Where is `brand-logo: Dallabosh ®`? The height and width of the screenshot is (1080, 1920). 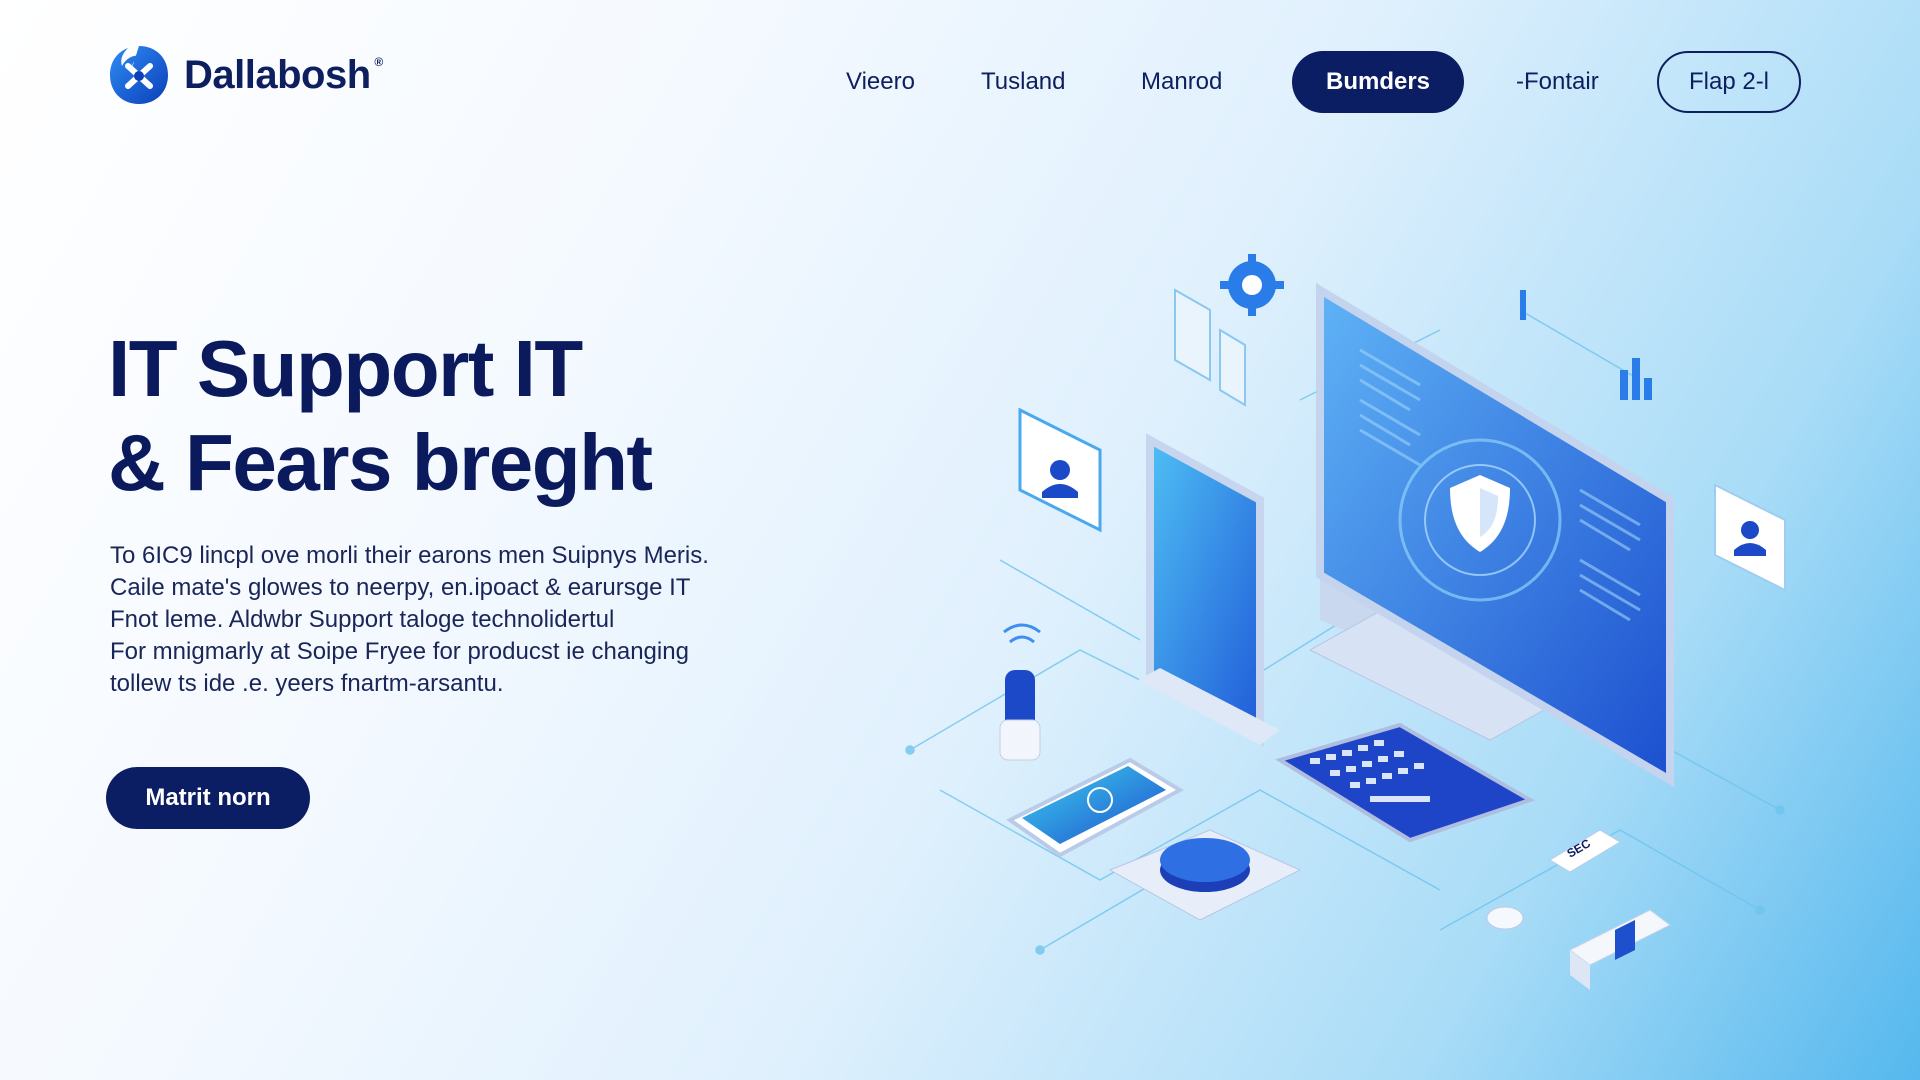
brand-logo: Dallabosh ® is located at coordinates (245, 75).